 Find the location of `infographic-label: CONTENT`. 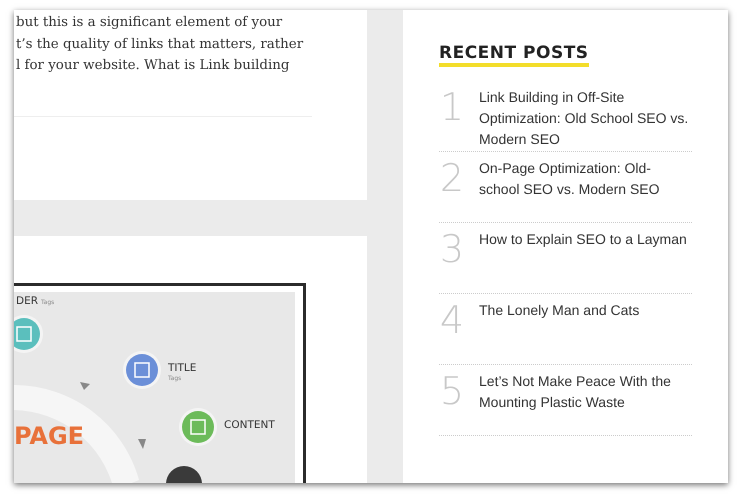

infographic-label: CONTENT is located at coordinates (249, 425).